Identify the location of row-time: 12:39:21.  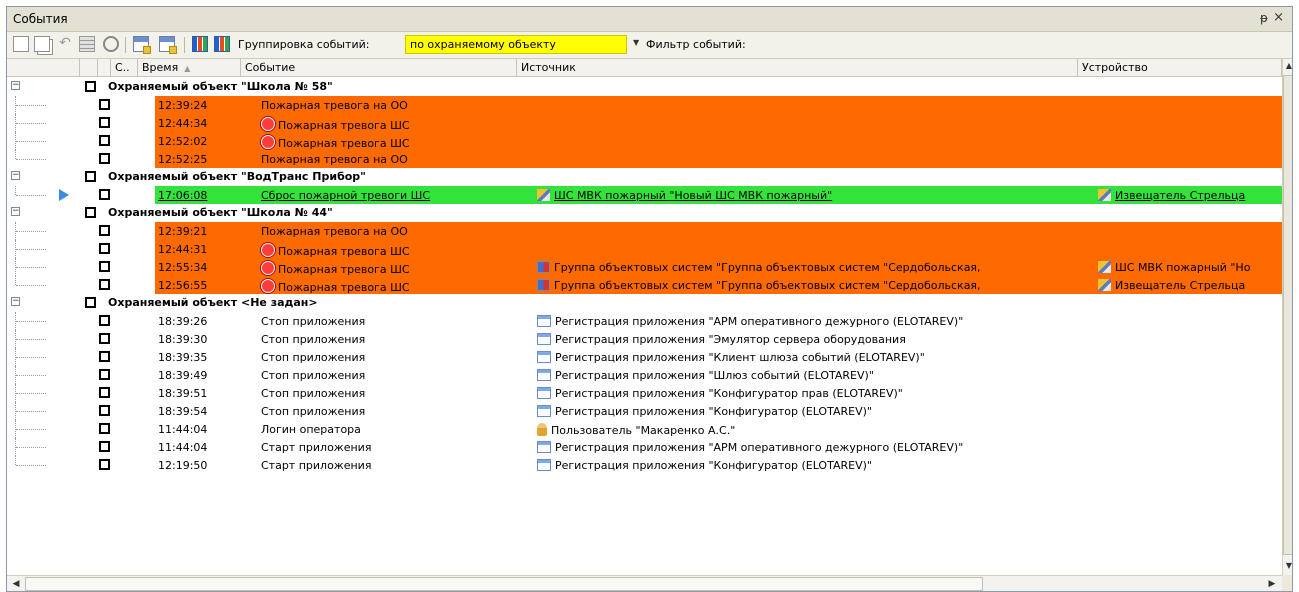
(206, 231).